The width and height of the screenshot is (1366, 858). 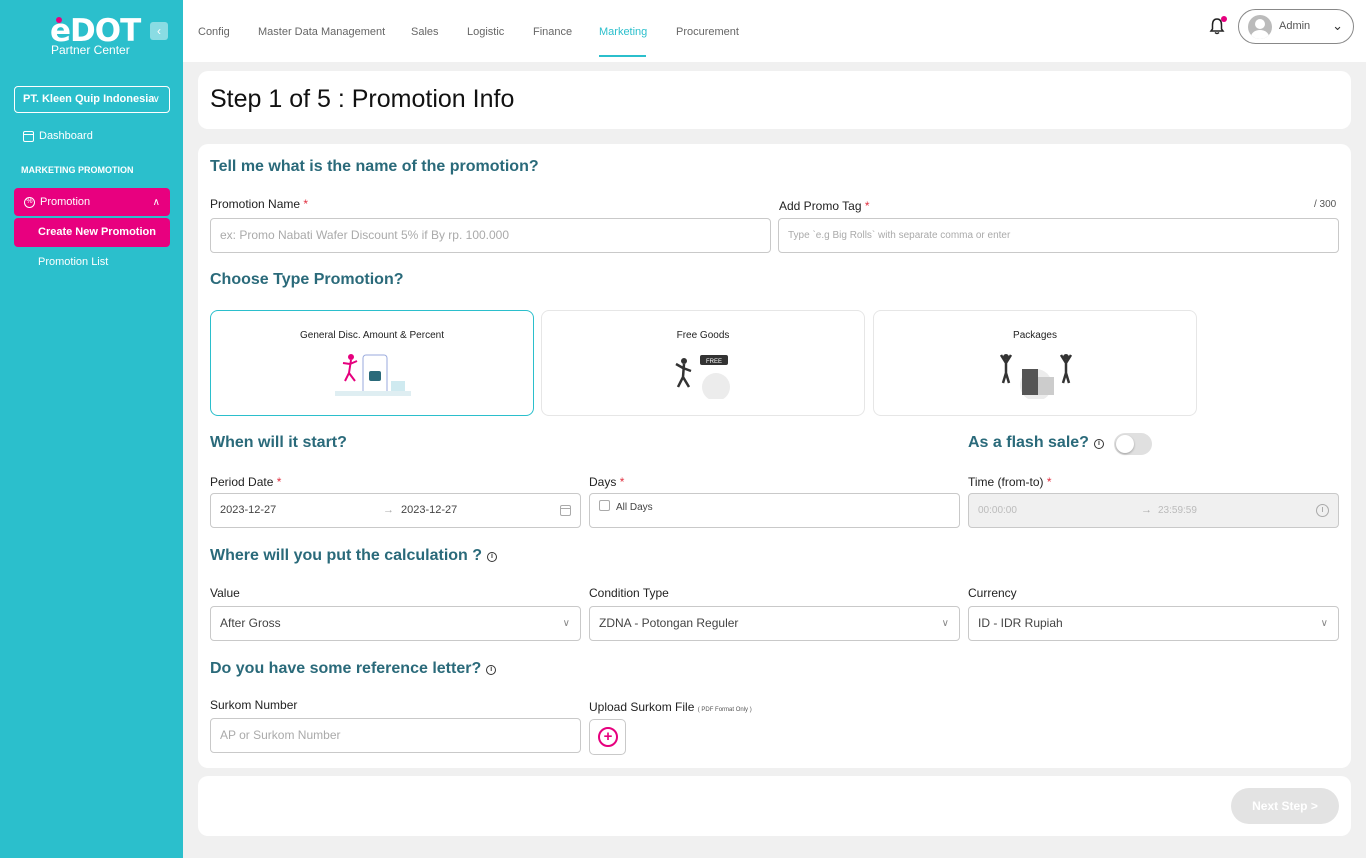 I want to click on discount-illustration-icon, so click(x=373, y=375).